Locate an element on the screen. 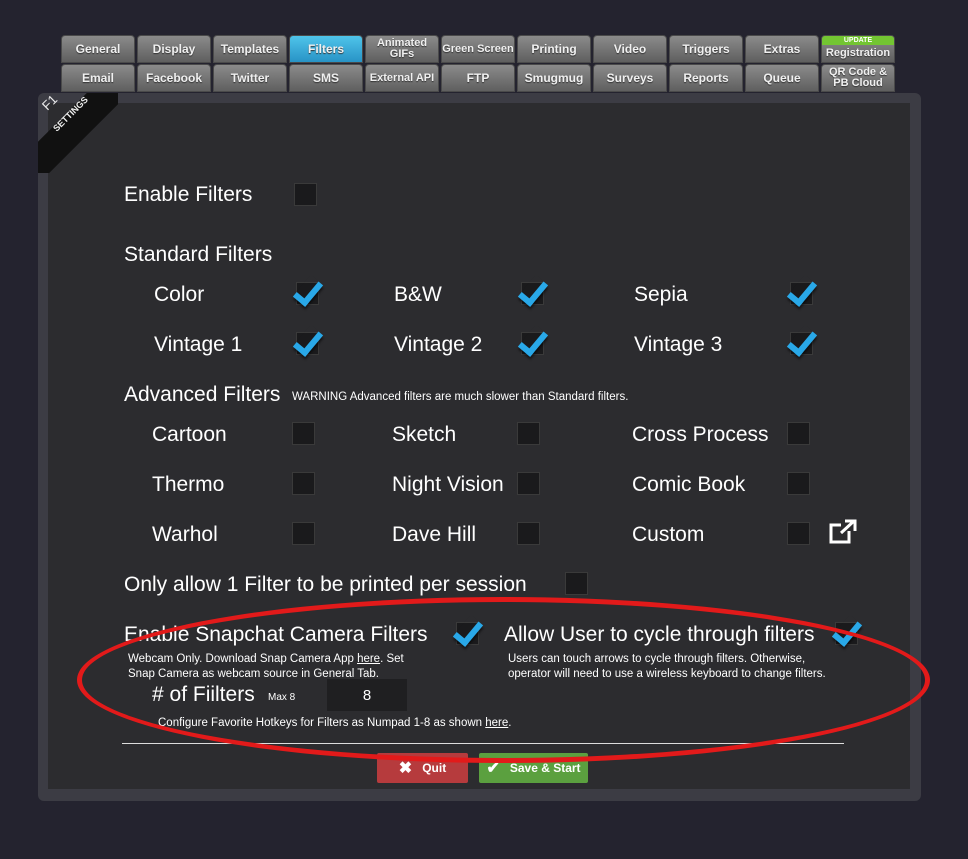  tab-animated-gifs: Animated GIFs is located at coordinates (402, 49).